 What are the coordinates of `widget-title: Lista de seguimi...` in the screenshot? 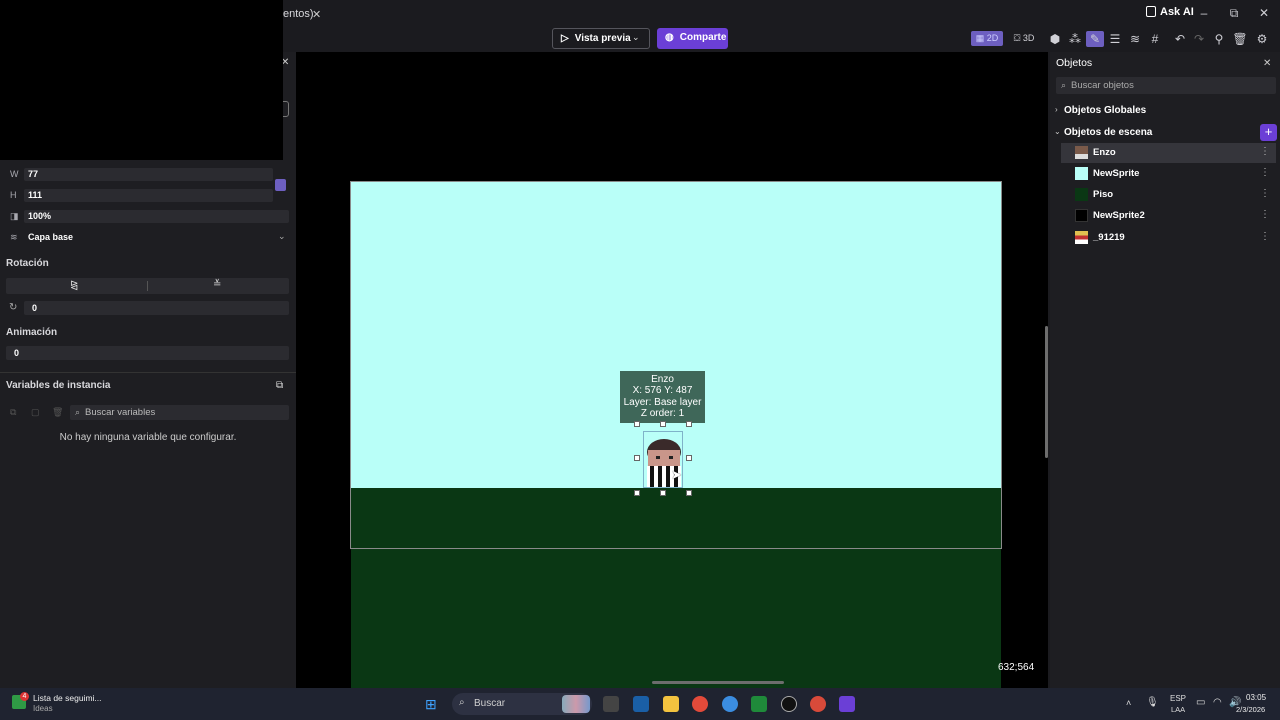 It's located at (67, 698).